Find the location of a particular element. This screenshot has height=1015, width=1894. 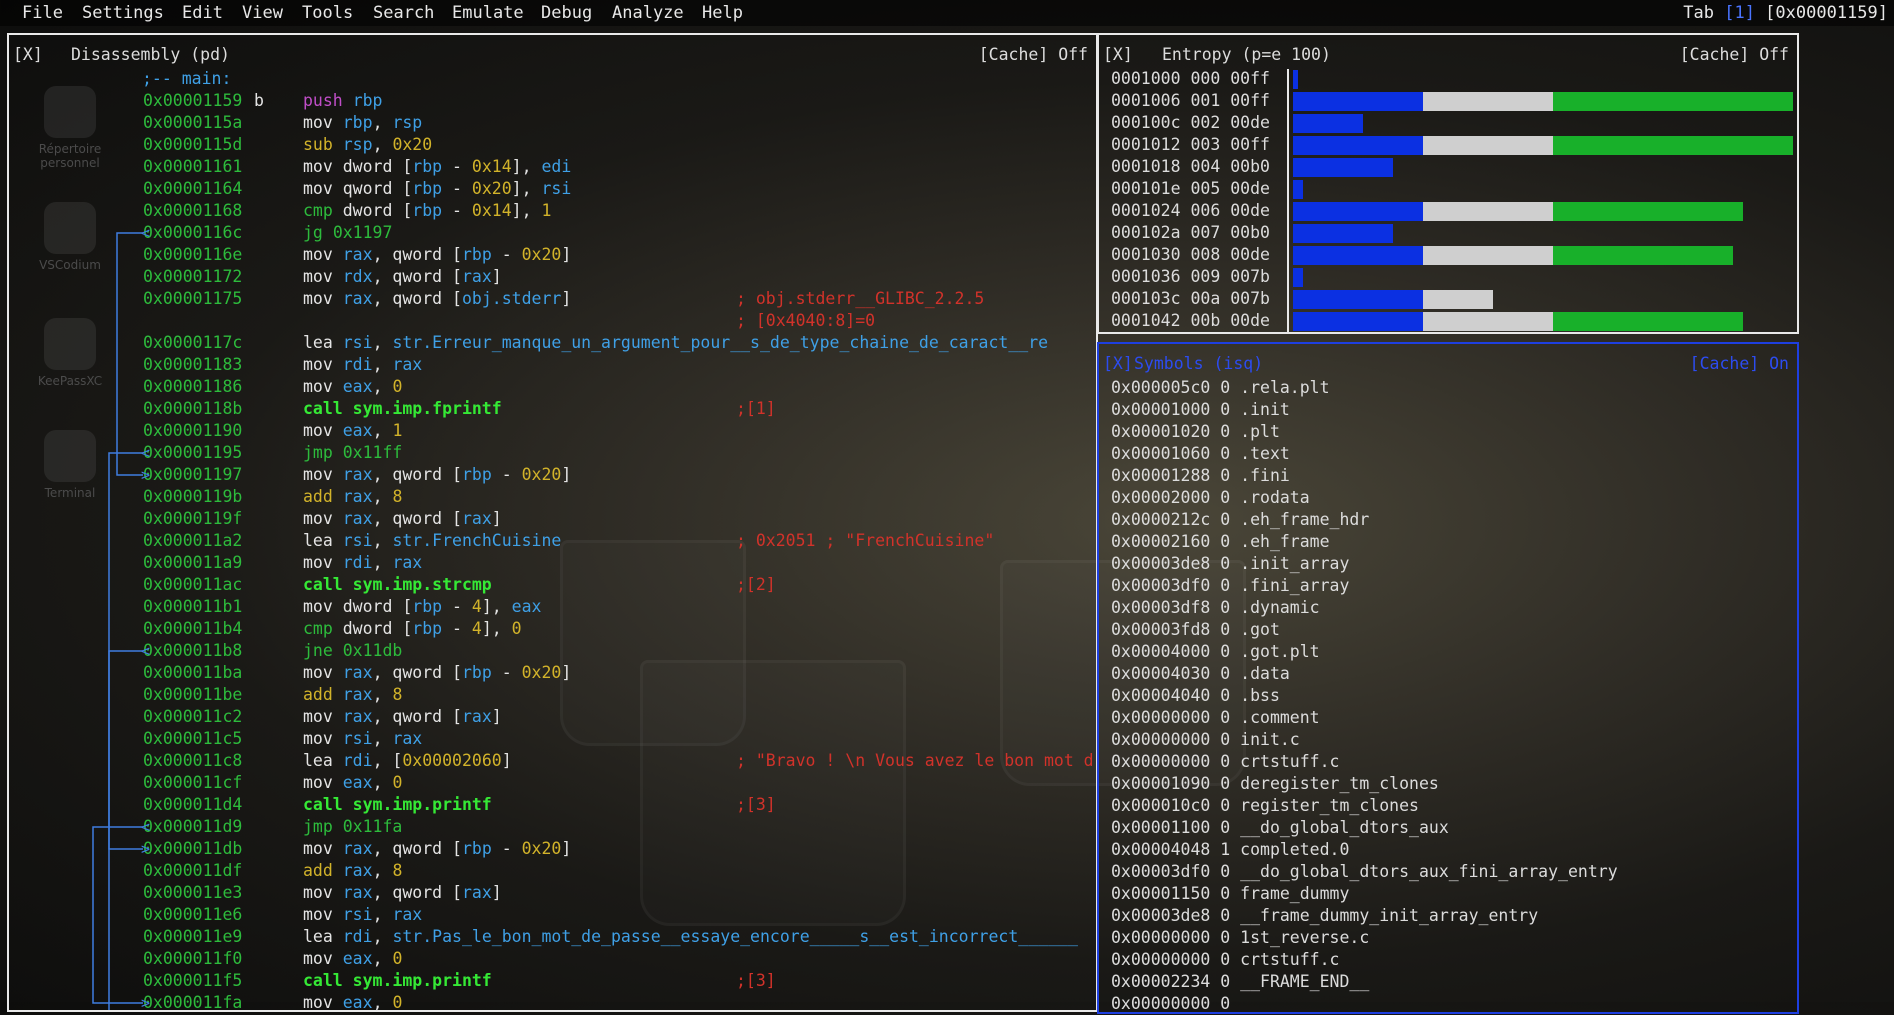

menu-settings: Settings is located at coordinates (123, 13).